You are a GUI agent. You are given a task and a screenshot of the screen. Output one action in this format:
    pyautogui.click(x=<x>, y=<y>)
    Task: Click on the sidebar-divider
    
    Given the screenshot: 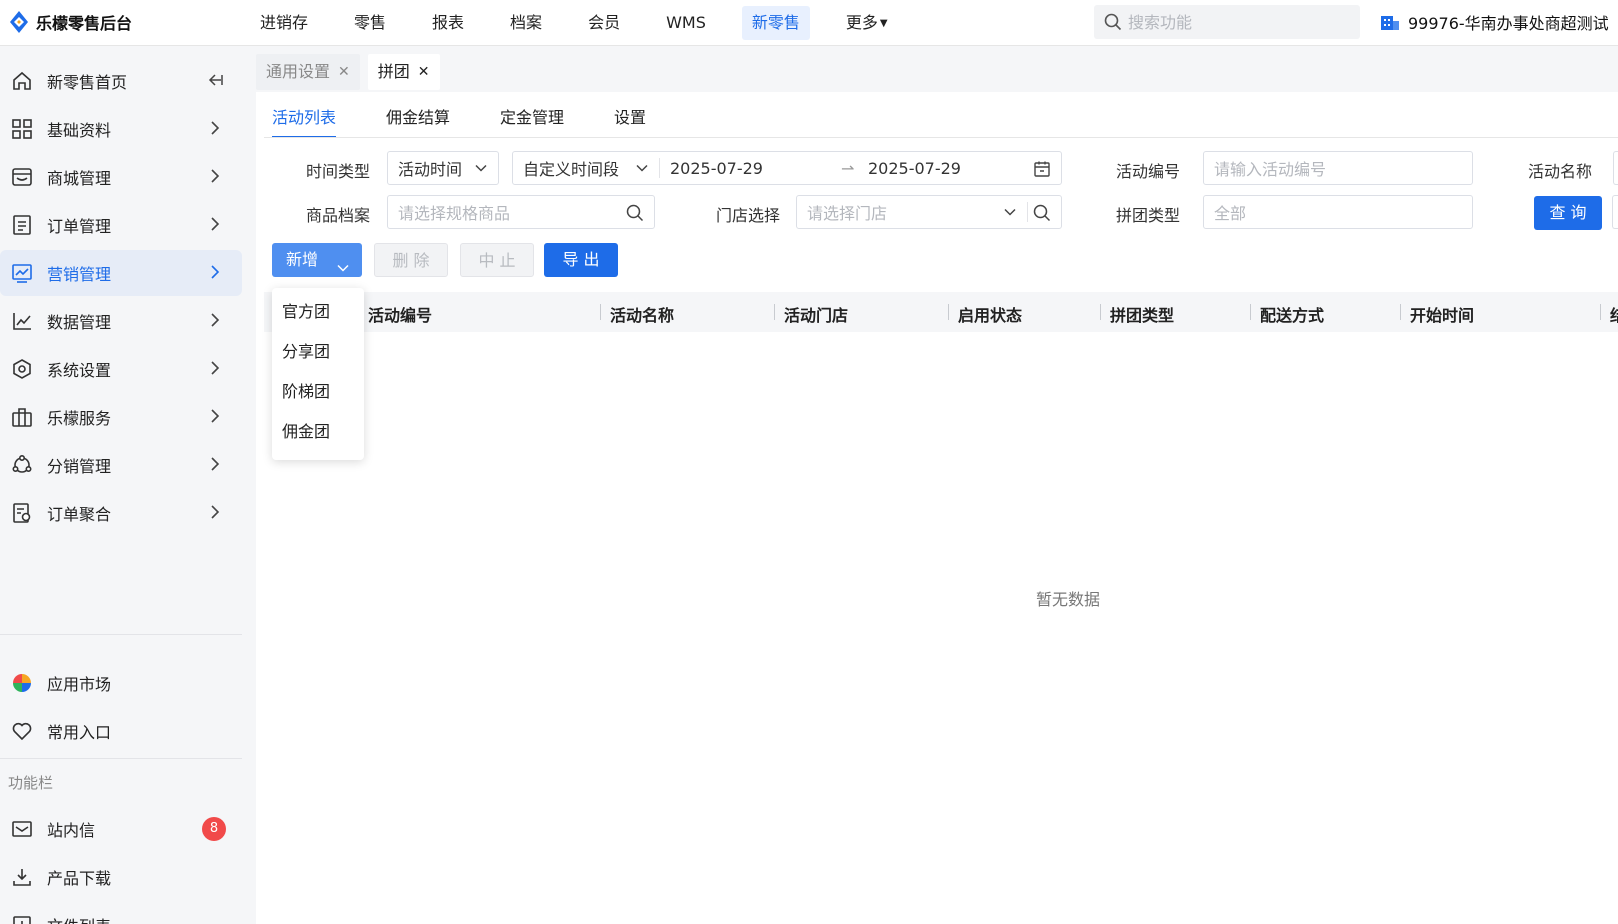 What is the action you would take?
    pyautogui.click(x=121, y=758)
    